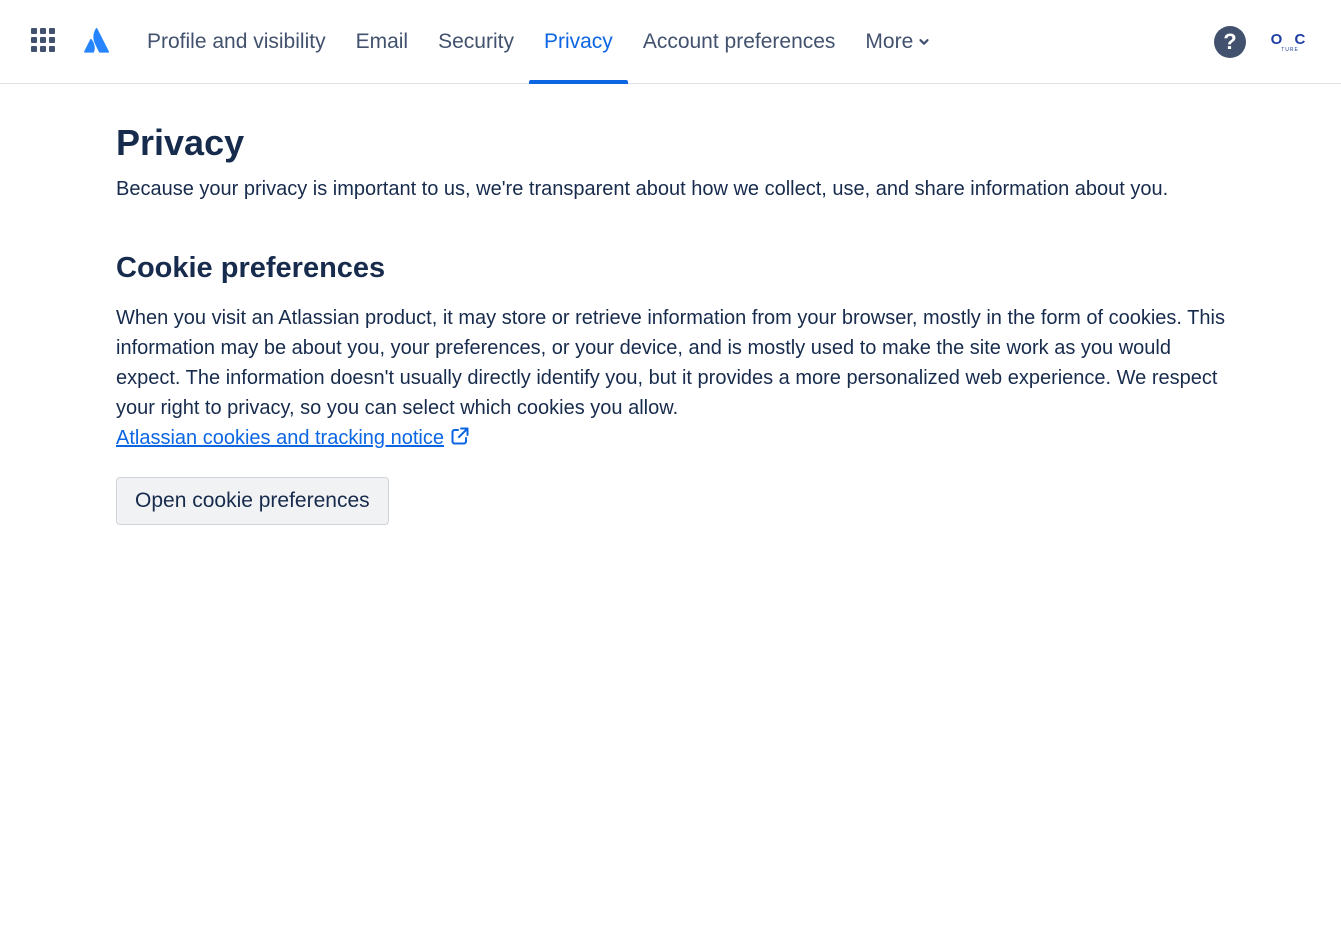  I want to click on help-icon: ?, so click(1230, 42).